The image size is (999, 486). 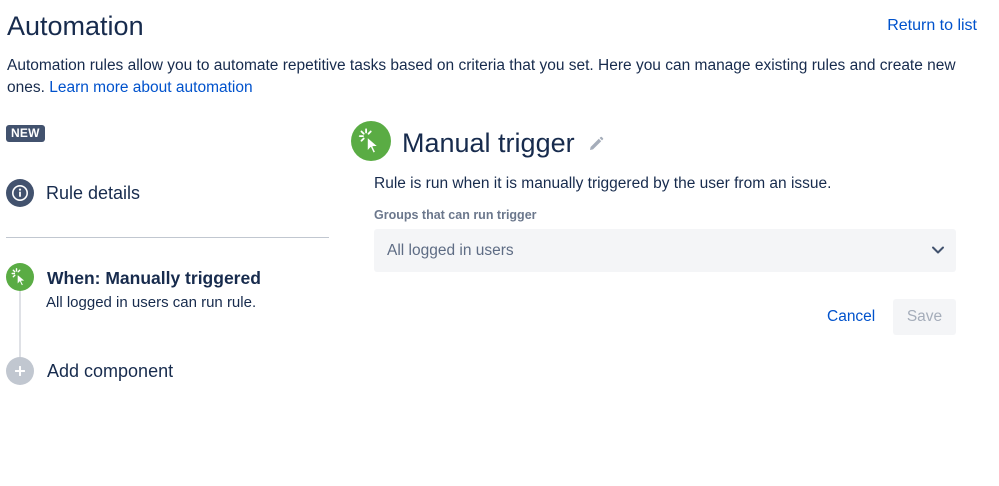 I want to click on groups-select: All logged in users, so click(x=665, y=250).